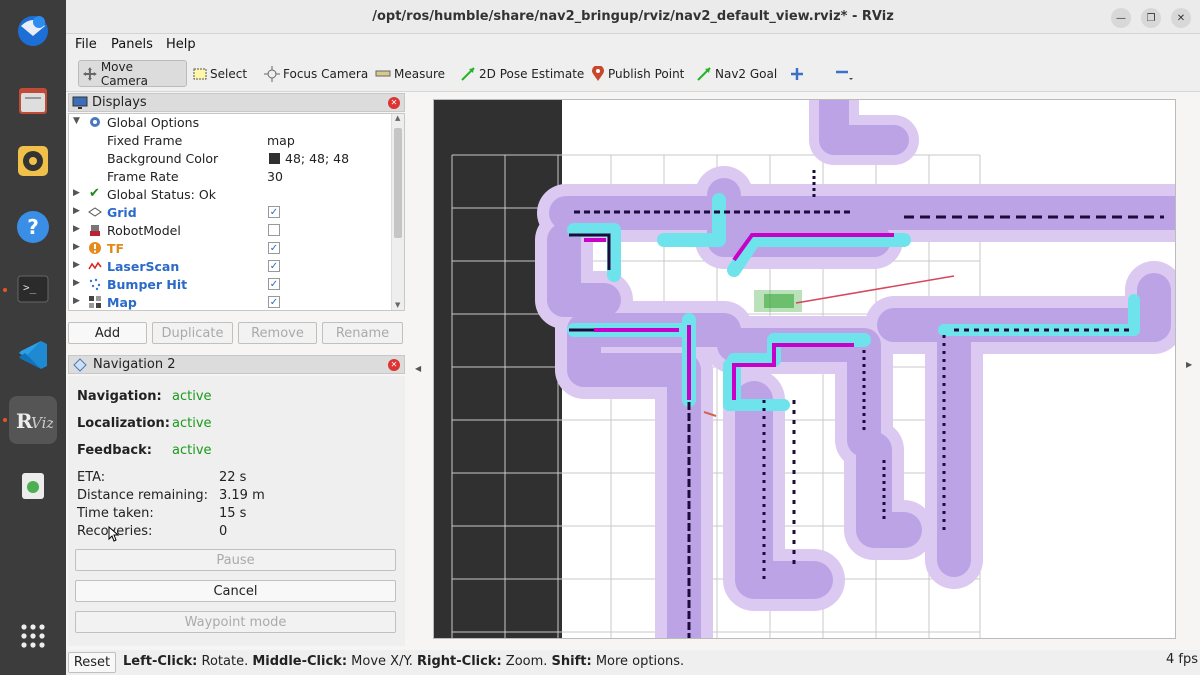  What do you see at coordinates (181, 44) in the screenshot?
I see `menu-help: Help` at bounding box center [181, 44].